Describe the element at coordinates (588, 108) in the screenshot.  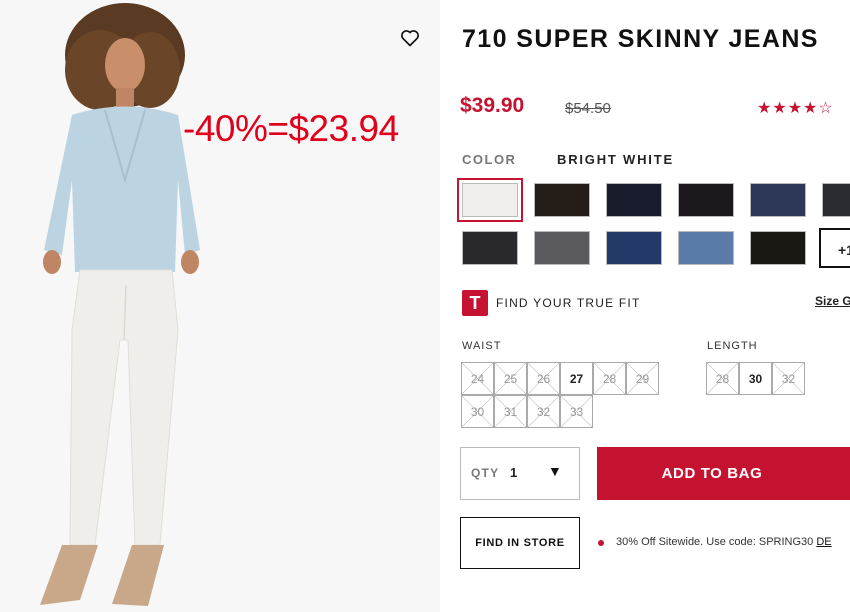
I see `original-price: $54.50` at that location.